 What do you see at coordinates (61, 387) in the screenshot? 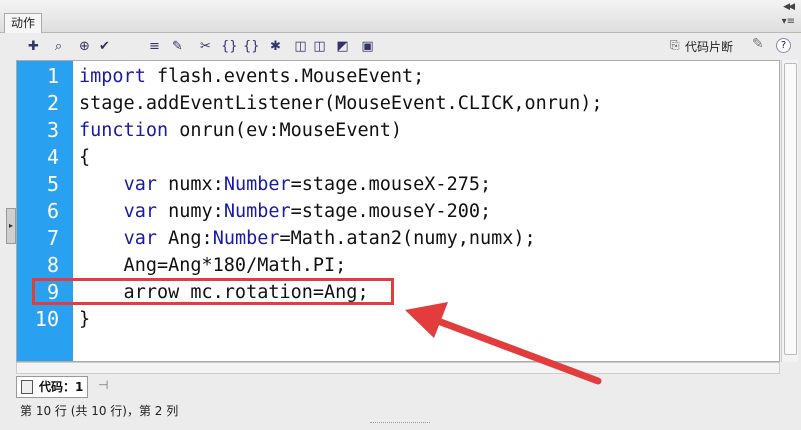
I see `tab-code-1-label: 代码：1` at bounding box center [61, 387].